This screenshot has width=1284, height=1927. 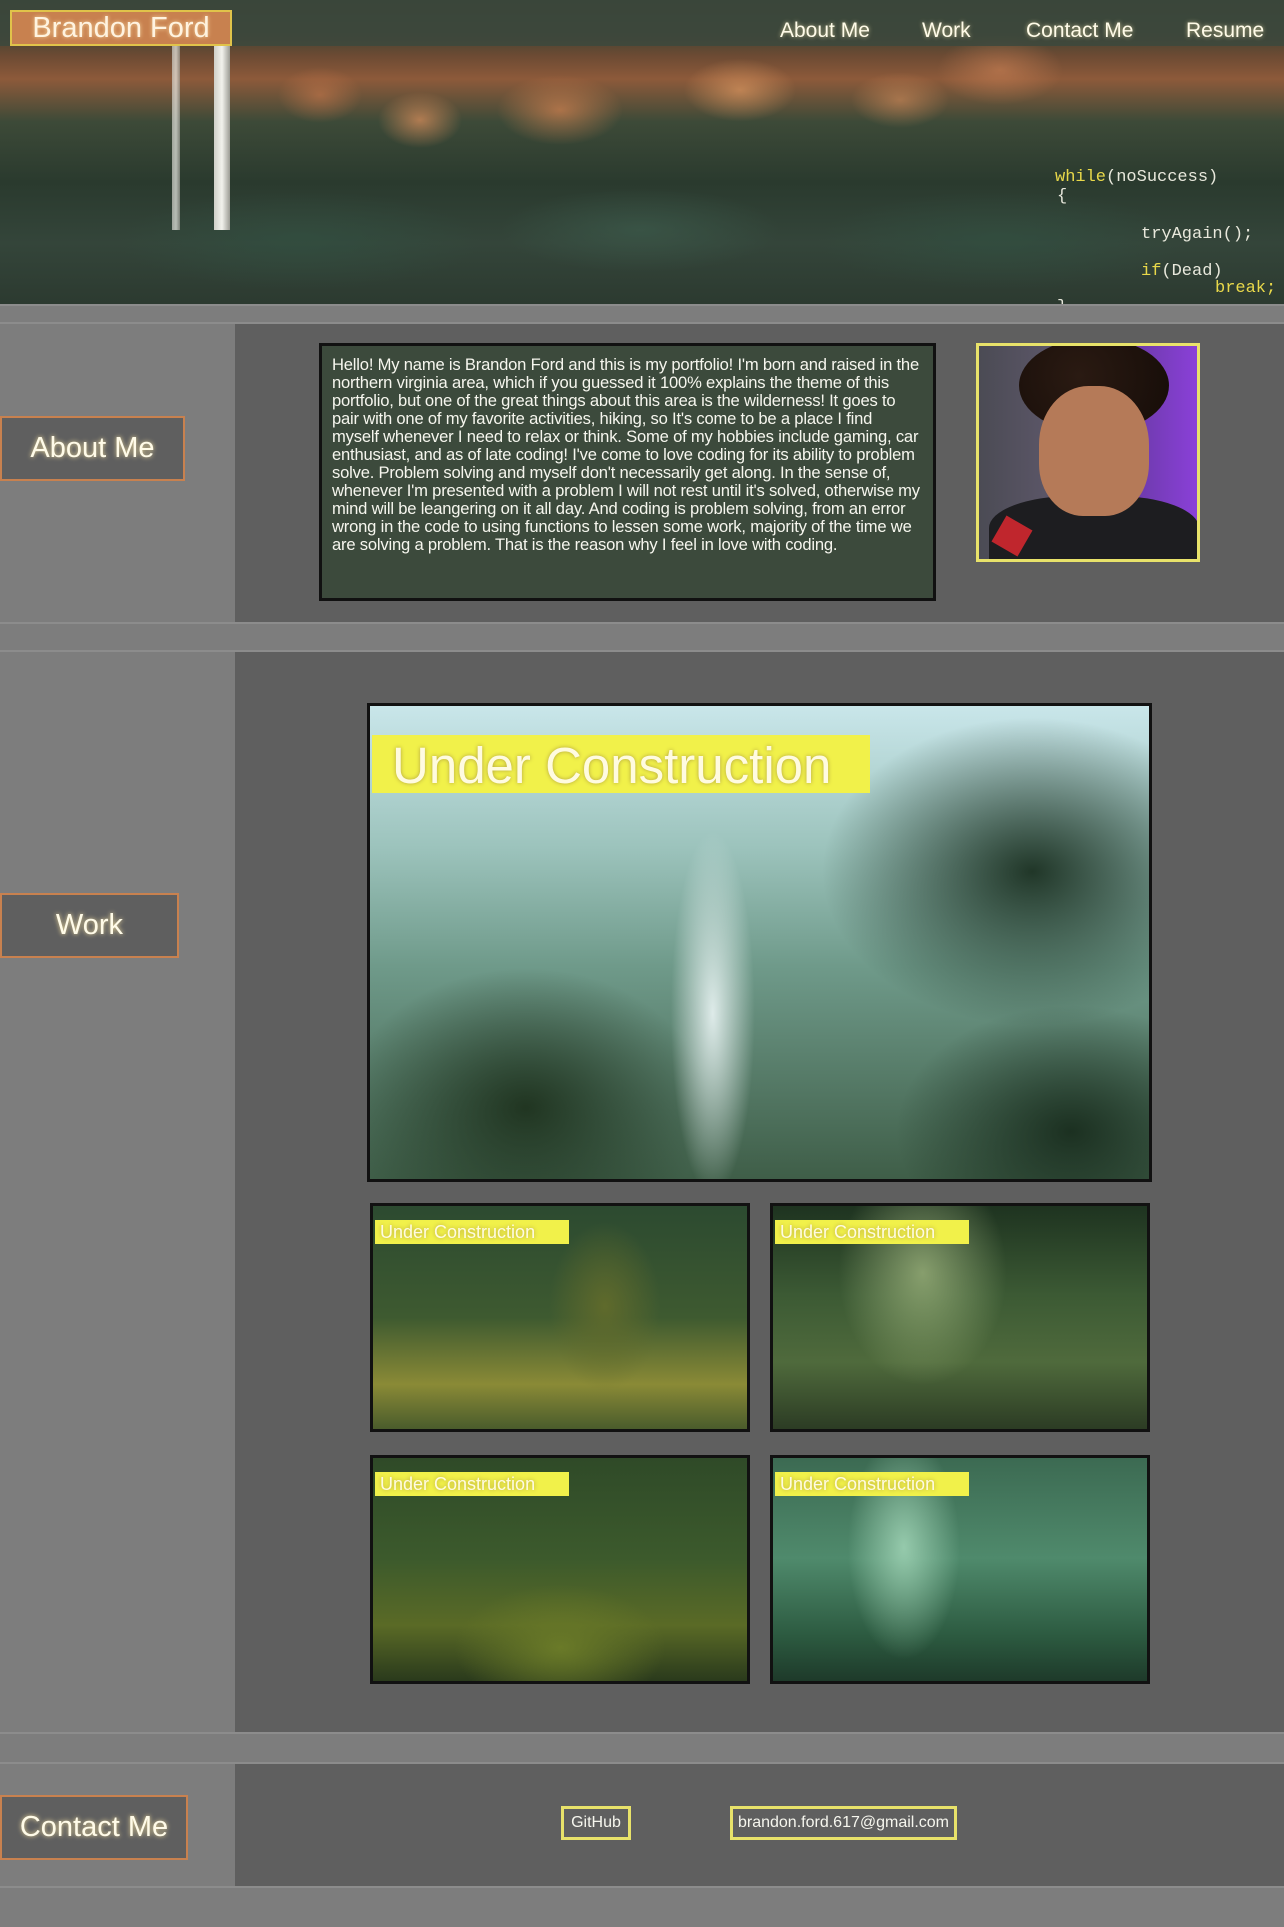 What do you see at coordinates (596, 1823) in the screenshot?
I see `github-link: GitHub` at bounding box center [596, 1823].